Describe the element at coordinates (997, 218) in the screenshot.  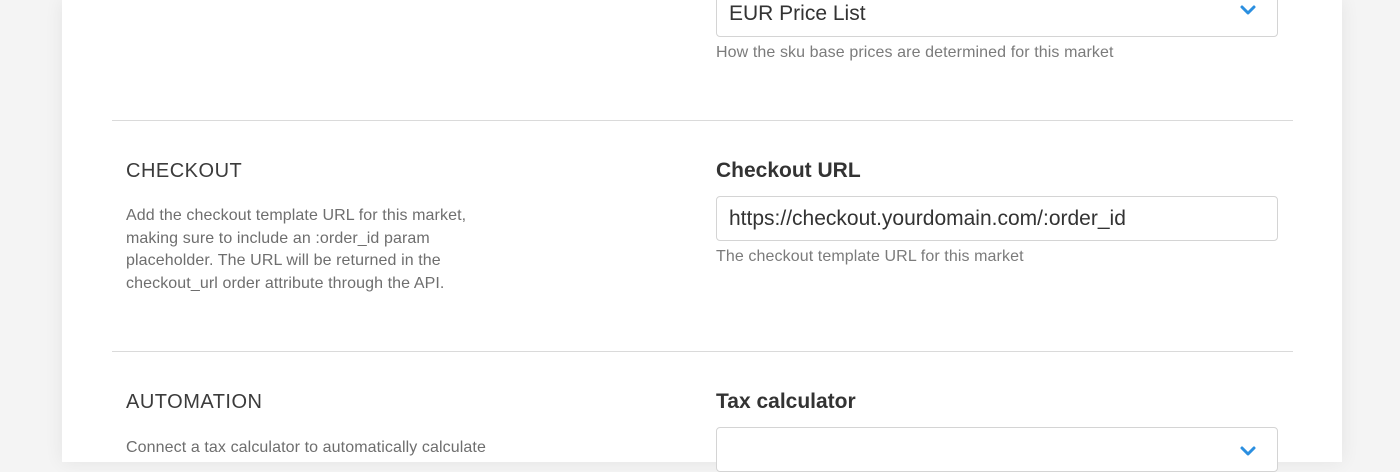
I see `checkout-url-input` at that location.